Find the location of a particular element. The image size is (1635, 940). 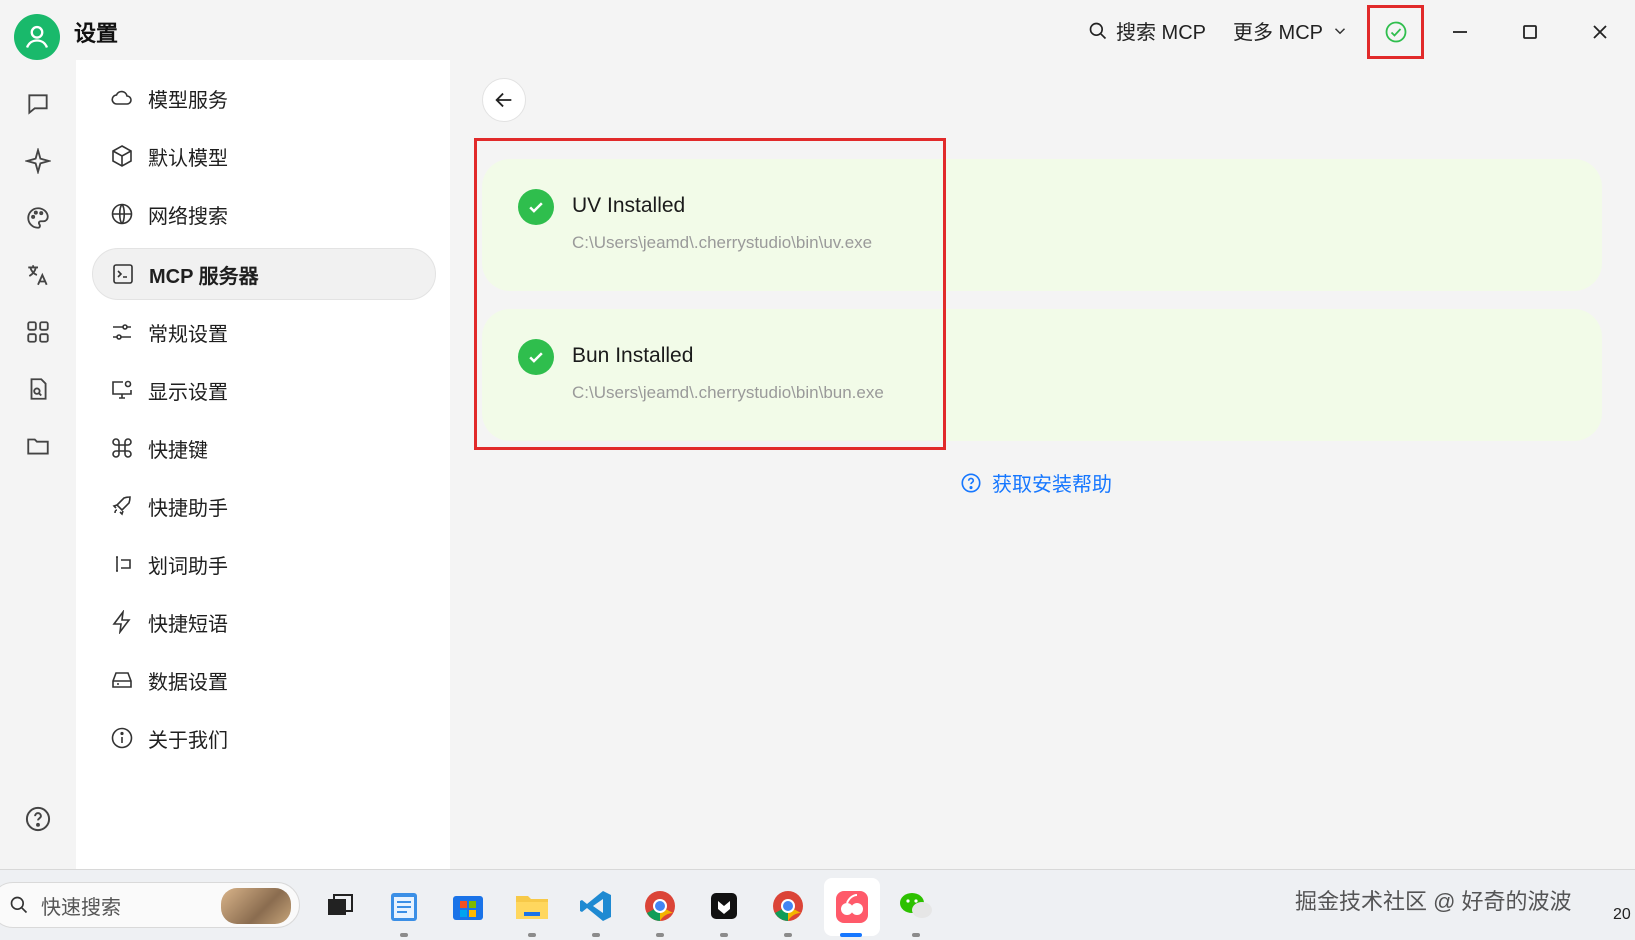

taskbar-store is located at coordinates (468, 906).